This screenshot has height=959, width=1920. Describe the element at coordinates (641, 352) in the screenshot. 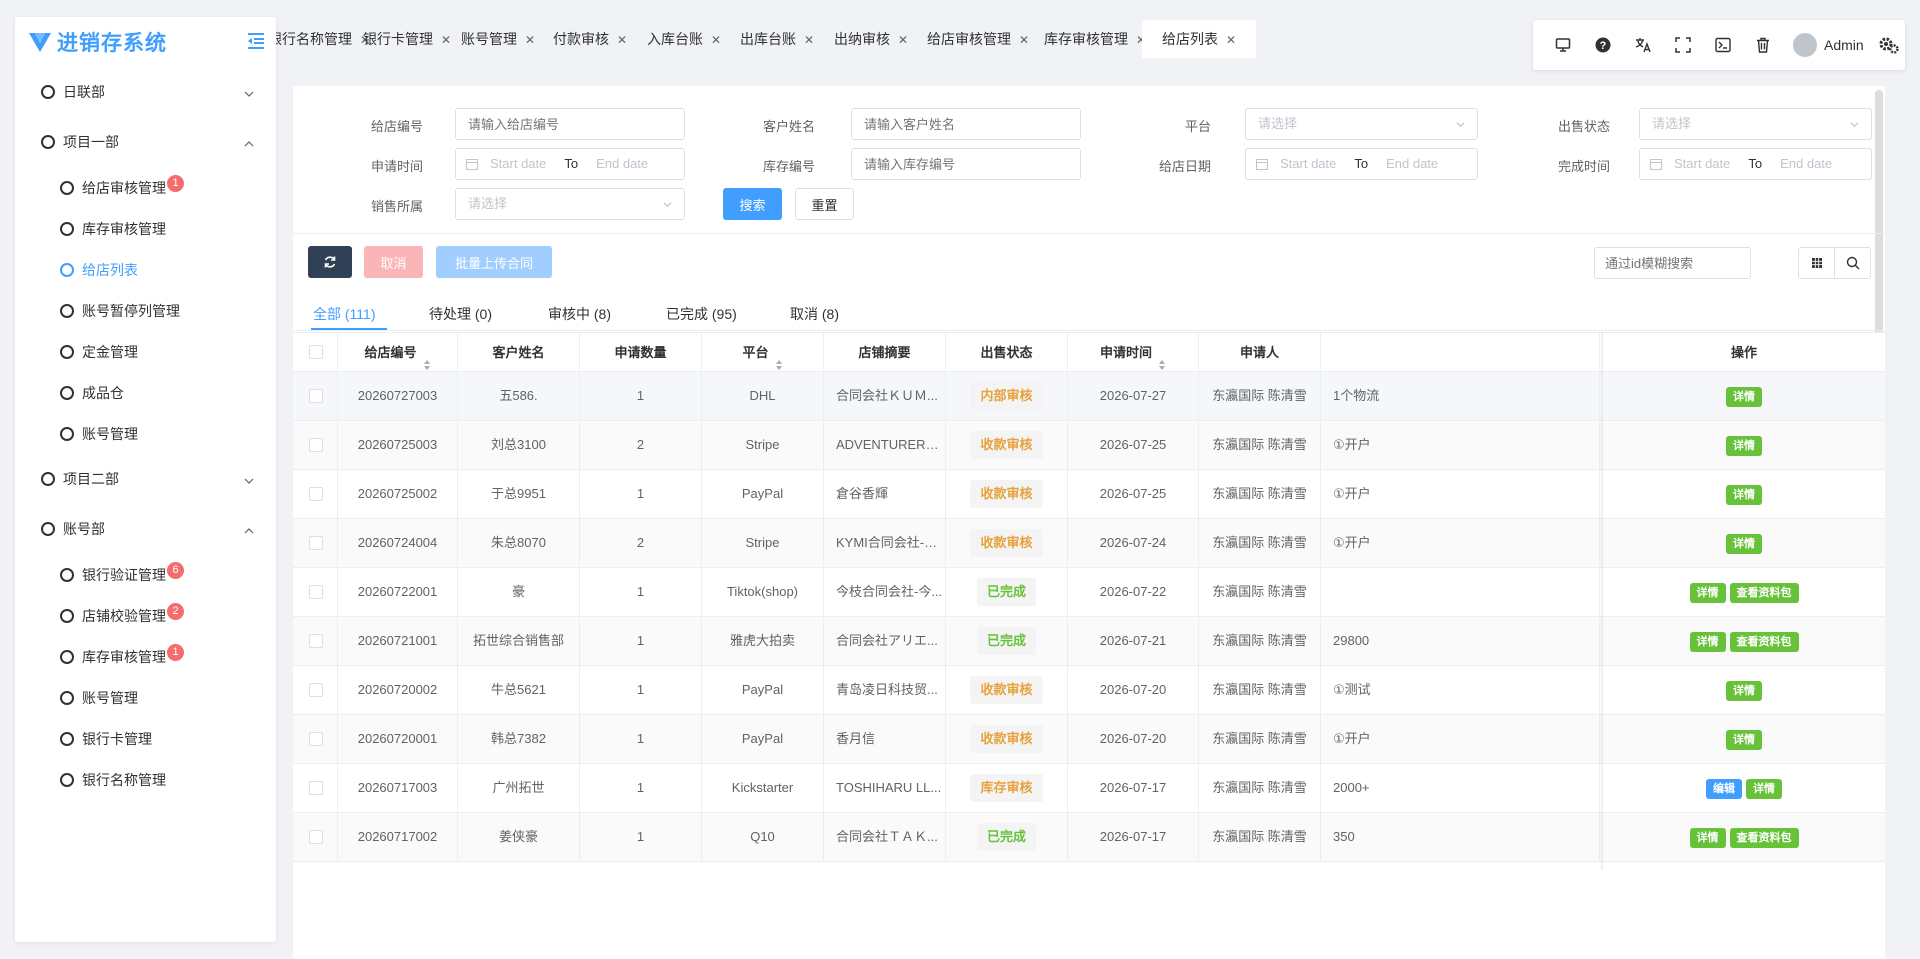

I see `column-header: 申请数量` at that location.